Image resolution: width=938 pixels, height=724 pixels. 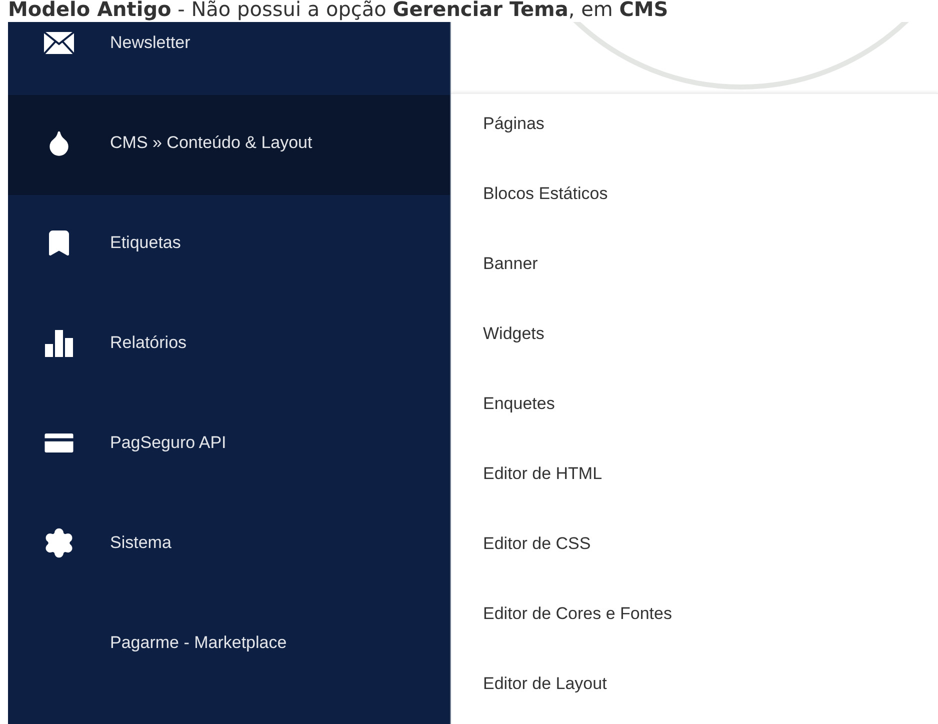 I want to click on submenu-item: Editor de HTML, so click(x=542, y=474).